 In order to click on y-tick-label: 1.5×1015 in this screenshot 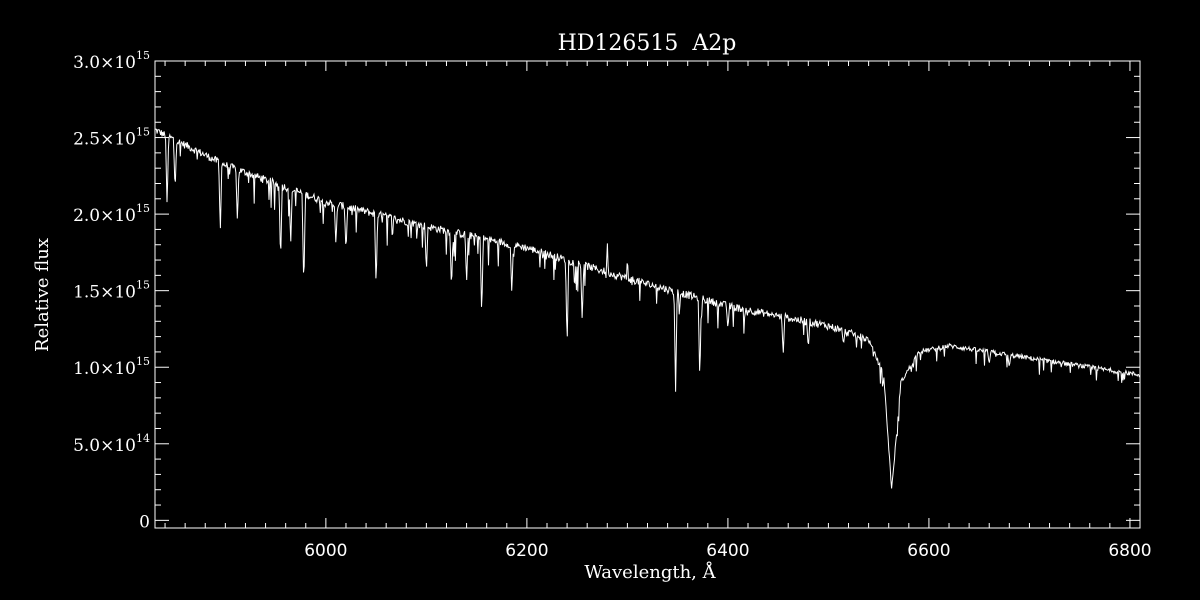, I will do `click(111, 291)`.